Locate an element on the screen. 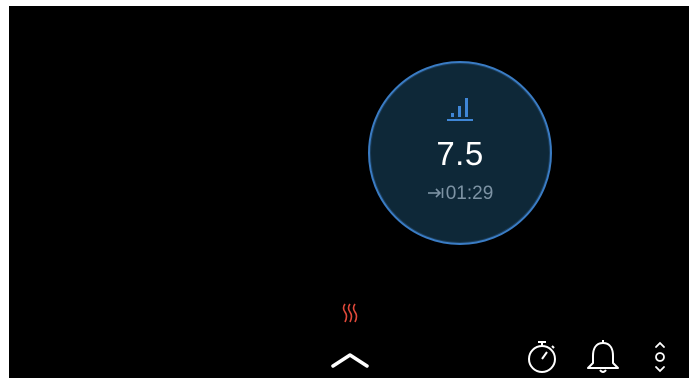 This screenshot has height=383, width=697. bell-icon is located at coordinates (603, 356).